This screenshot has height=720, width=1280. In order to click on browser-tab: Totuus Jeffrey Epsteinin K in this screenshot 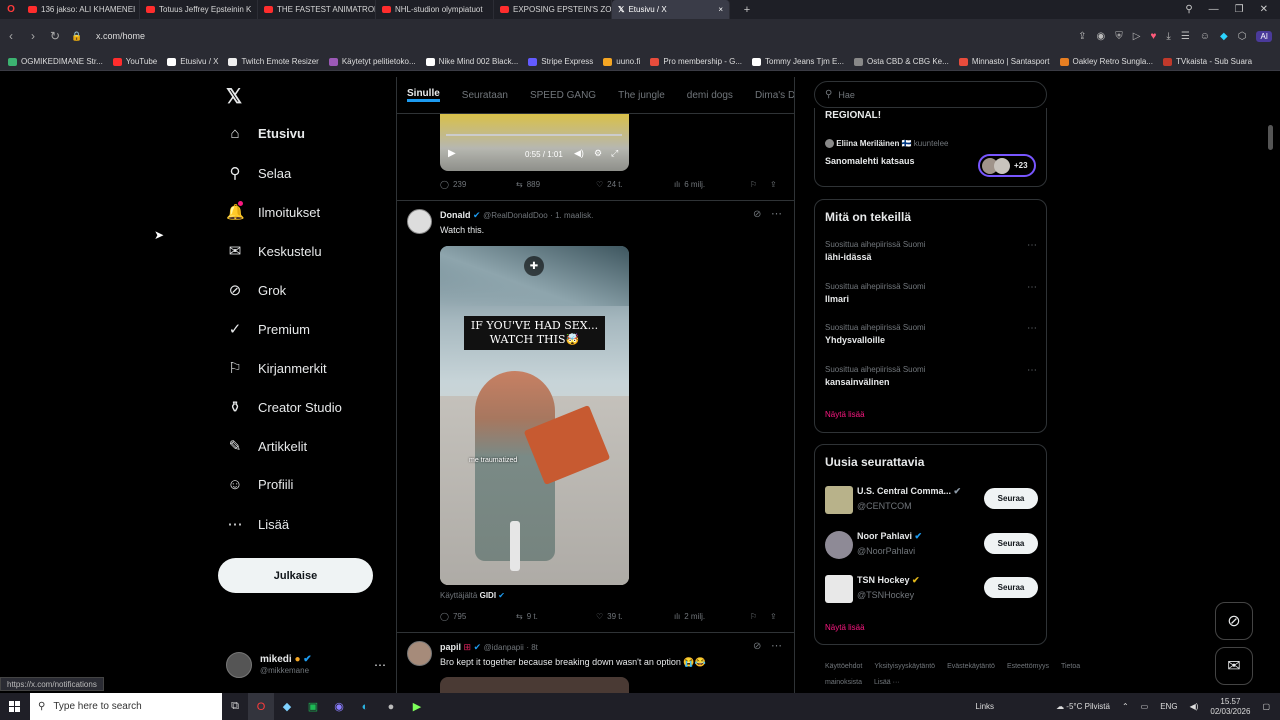, I will do `click(199, 9)`.